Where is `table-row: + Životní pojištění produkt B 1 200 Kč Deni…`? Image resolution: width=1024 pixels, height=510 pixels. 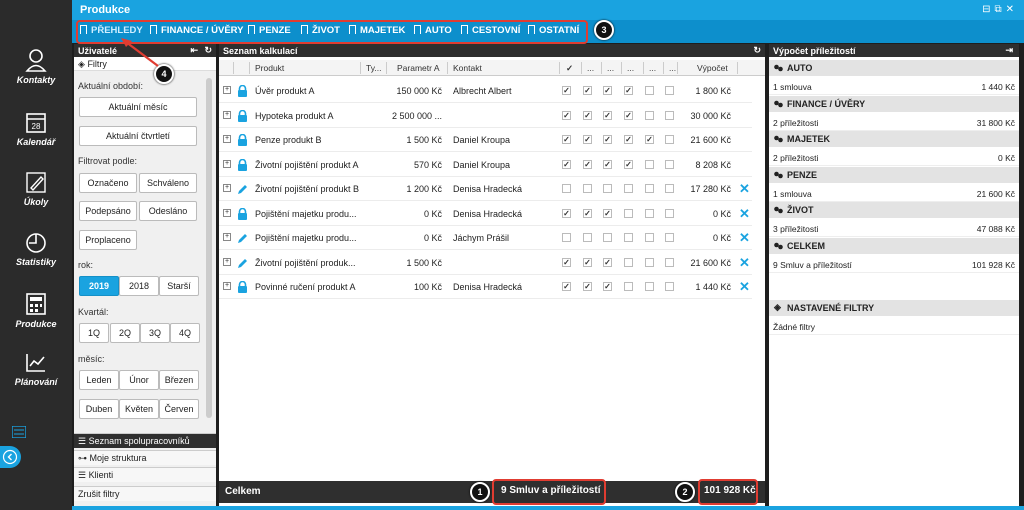
table-row: + Životní pojištění produkt B 1 200 Kč Deni… is located at coordinates (485, 189).